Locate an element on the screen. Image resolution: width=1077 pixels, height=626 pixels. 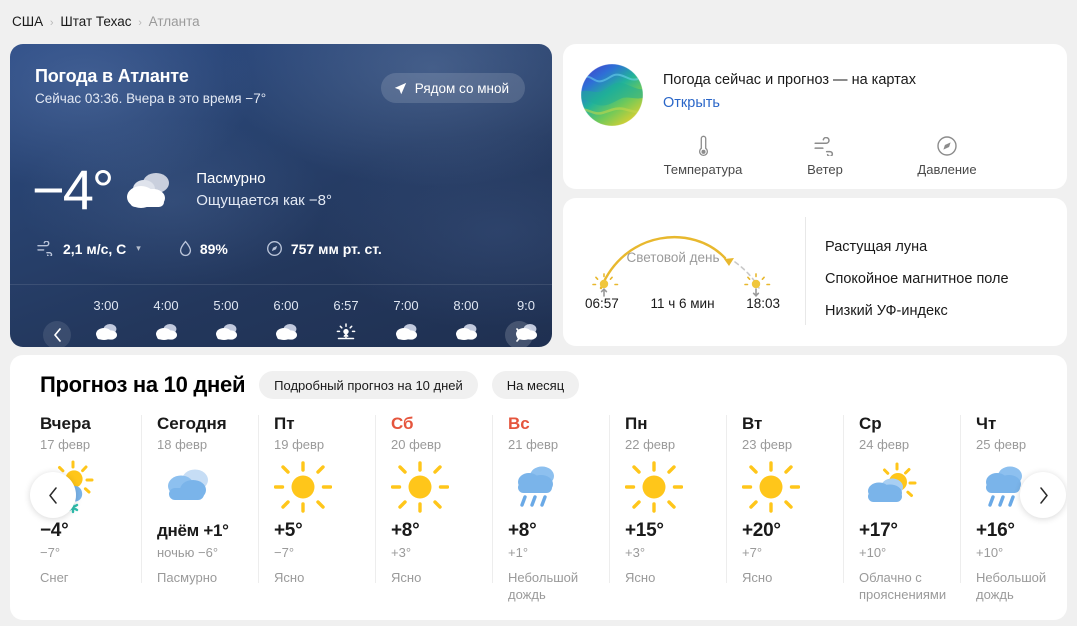
breadcrumb-item-state: Штат Техас is located at coordinates (95, 21).